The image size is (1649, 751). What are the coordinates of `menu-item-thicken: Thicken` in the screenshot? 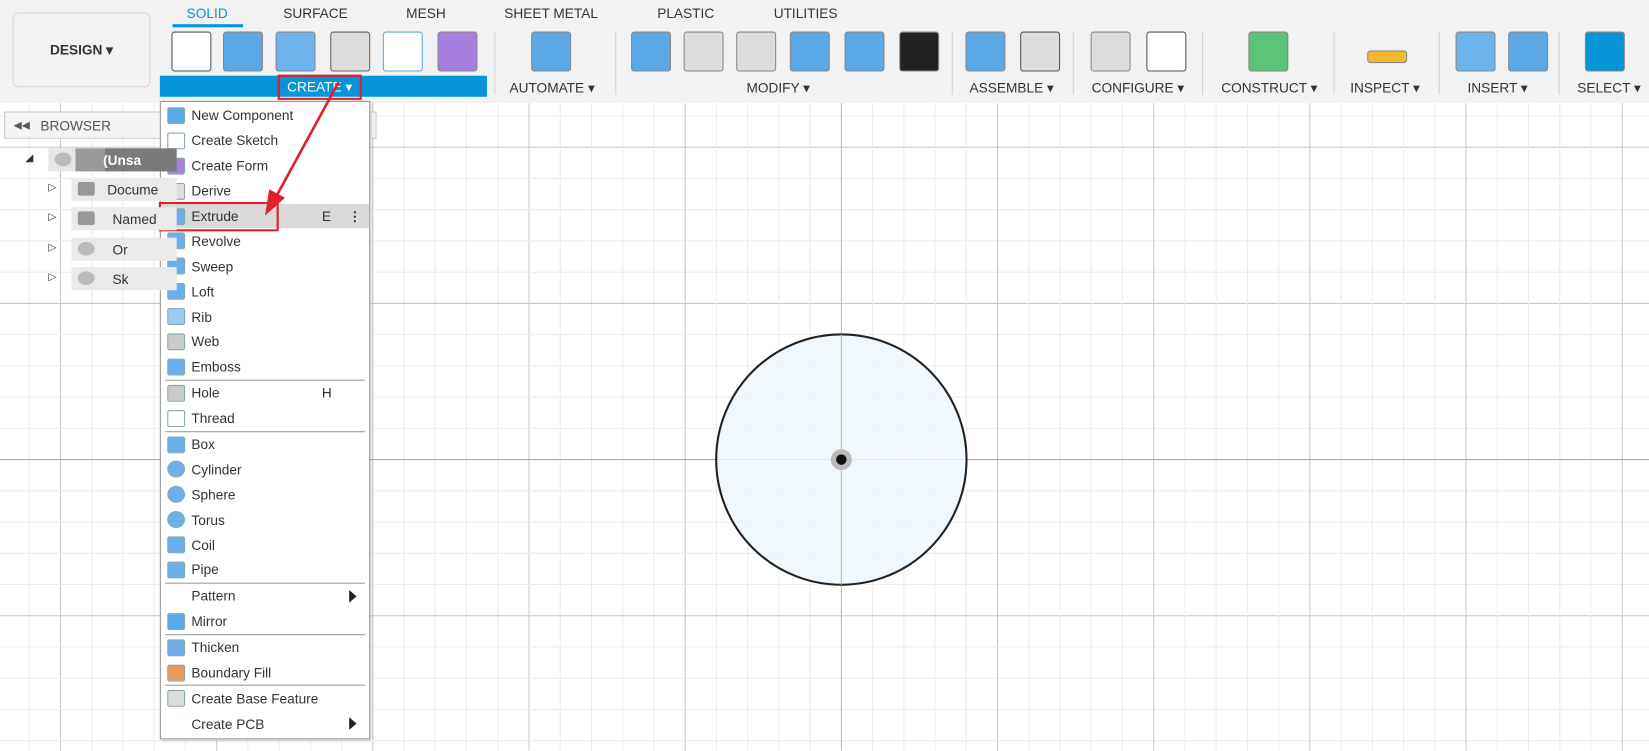 It's located at (265, 647).